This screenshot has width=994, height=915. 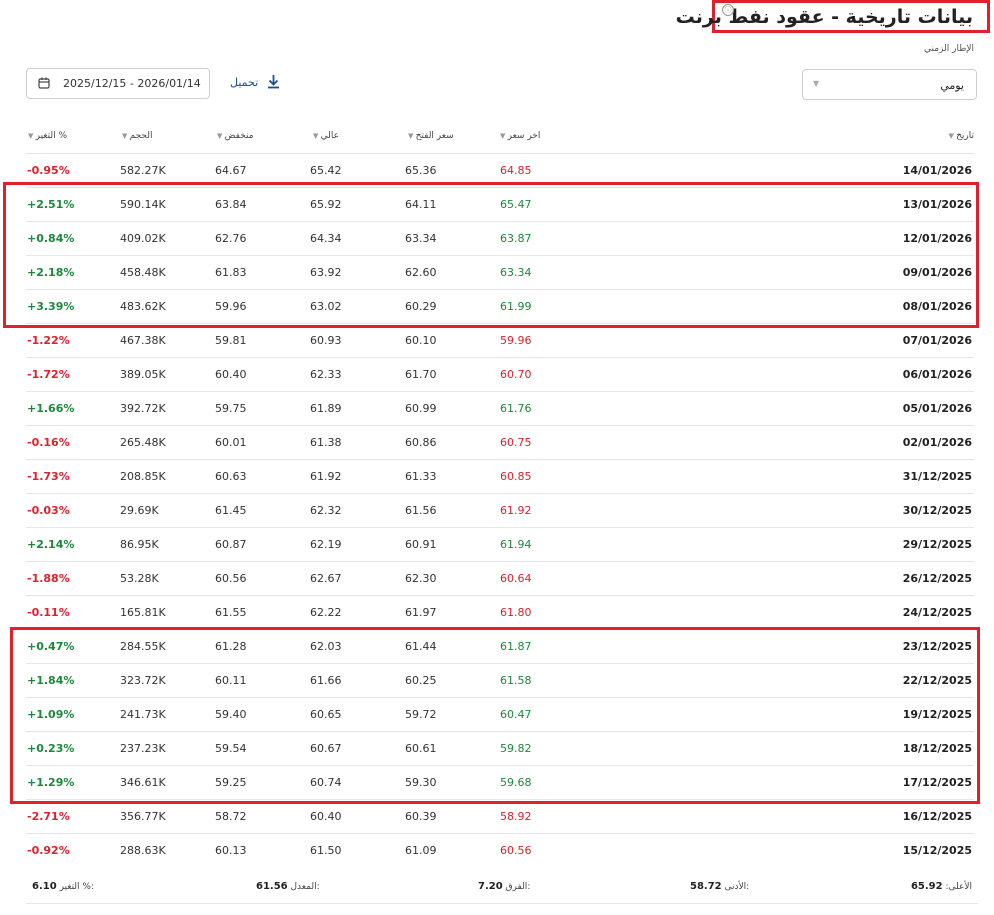 I want to click on row-open-price: 61.33, so click(x=421, y=476).